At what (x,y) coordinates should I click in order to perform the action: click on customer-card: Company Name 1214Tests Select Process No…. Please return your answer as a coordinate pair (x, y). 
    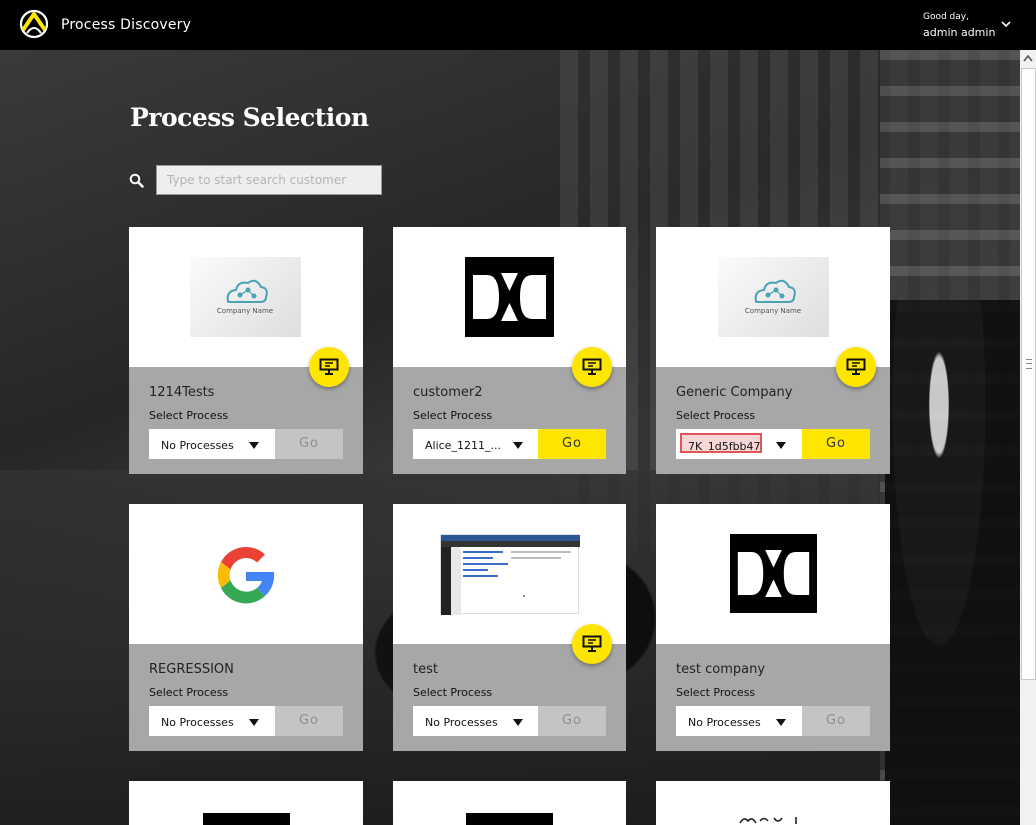
    Looking at the image, I should click on (246, 350).